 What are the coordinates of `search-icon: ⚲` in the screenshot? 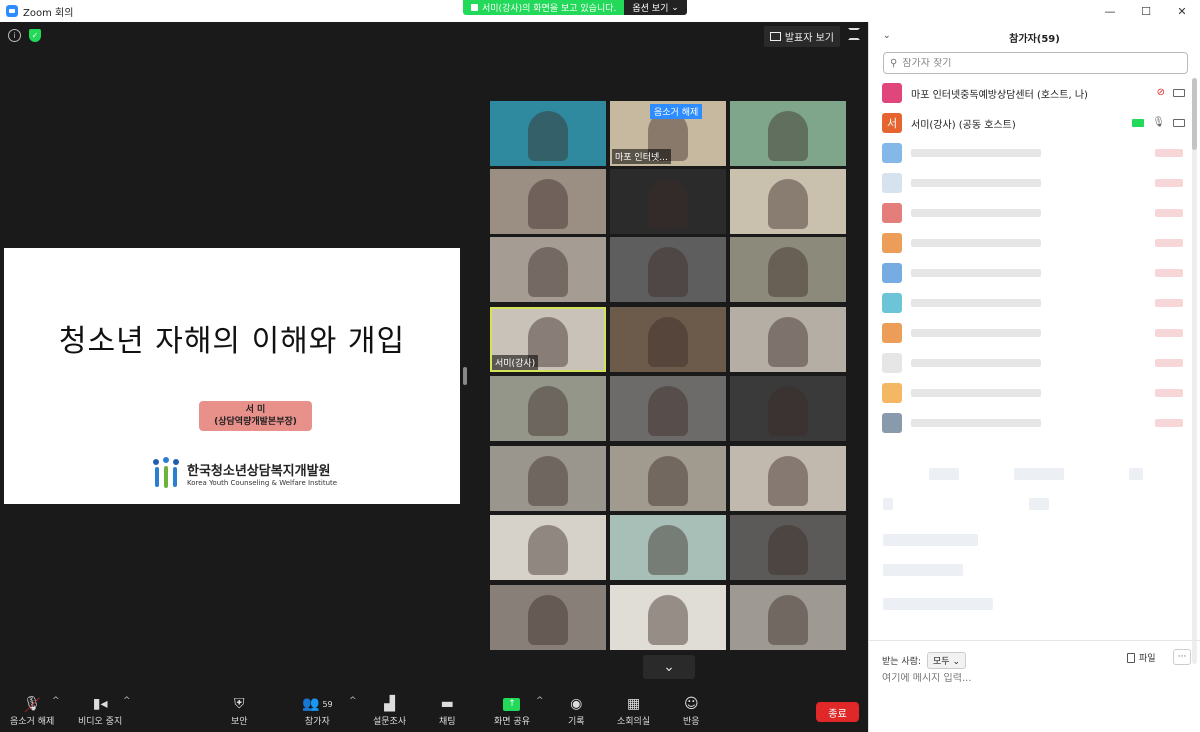 It's located at (894, 63).